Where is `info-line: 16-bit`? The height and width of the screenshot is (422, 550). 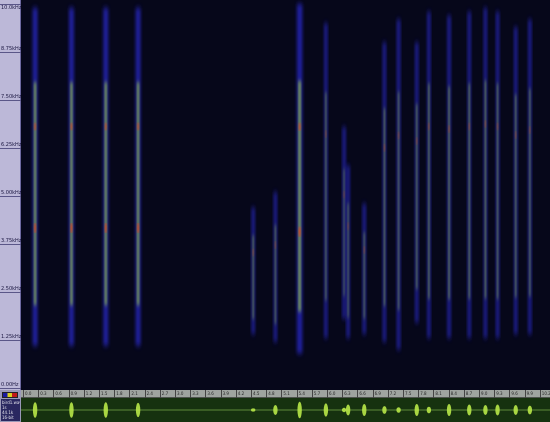 info-line: 16-bit is located at coordinates (8, 417).